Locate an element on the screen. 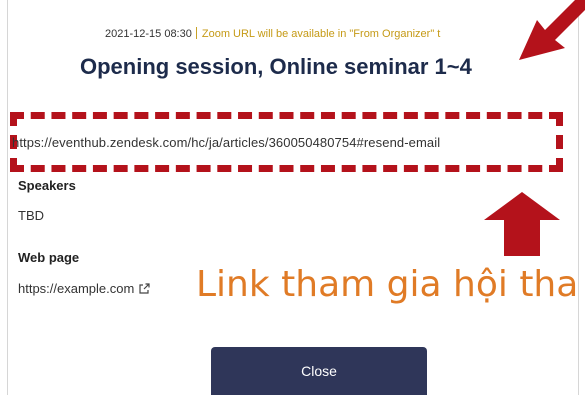  web-page-link: https://example.com is located at coordinates (76, 288).